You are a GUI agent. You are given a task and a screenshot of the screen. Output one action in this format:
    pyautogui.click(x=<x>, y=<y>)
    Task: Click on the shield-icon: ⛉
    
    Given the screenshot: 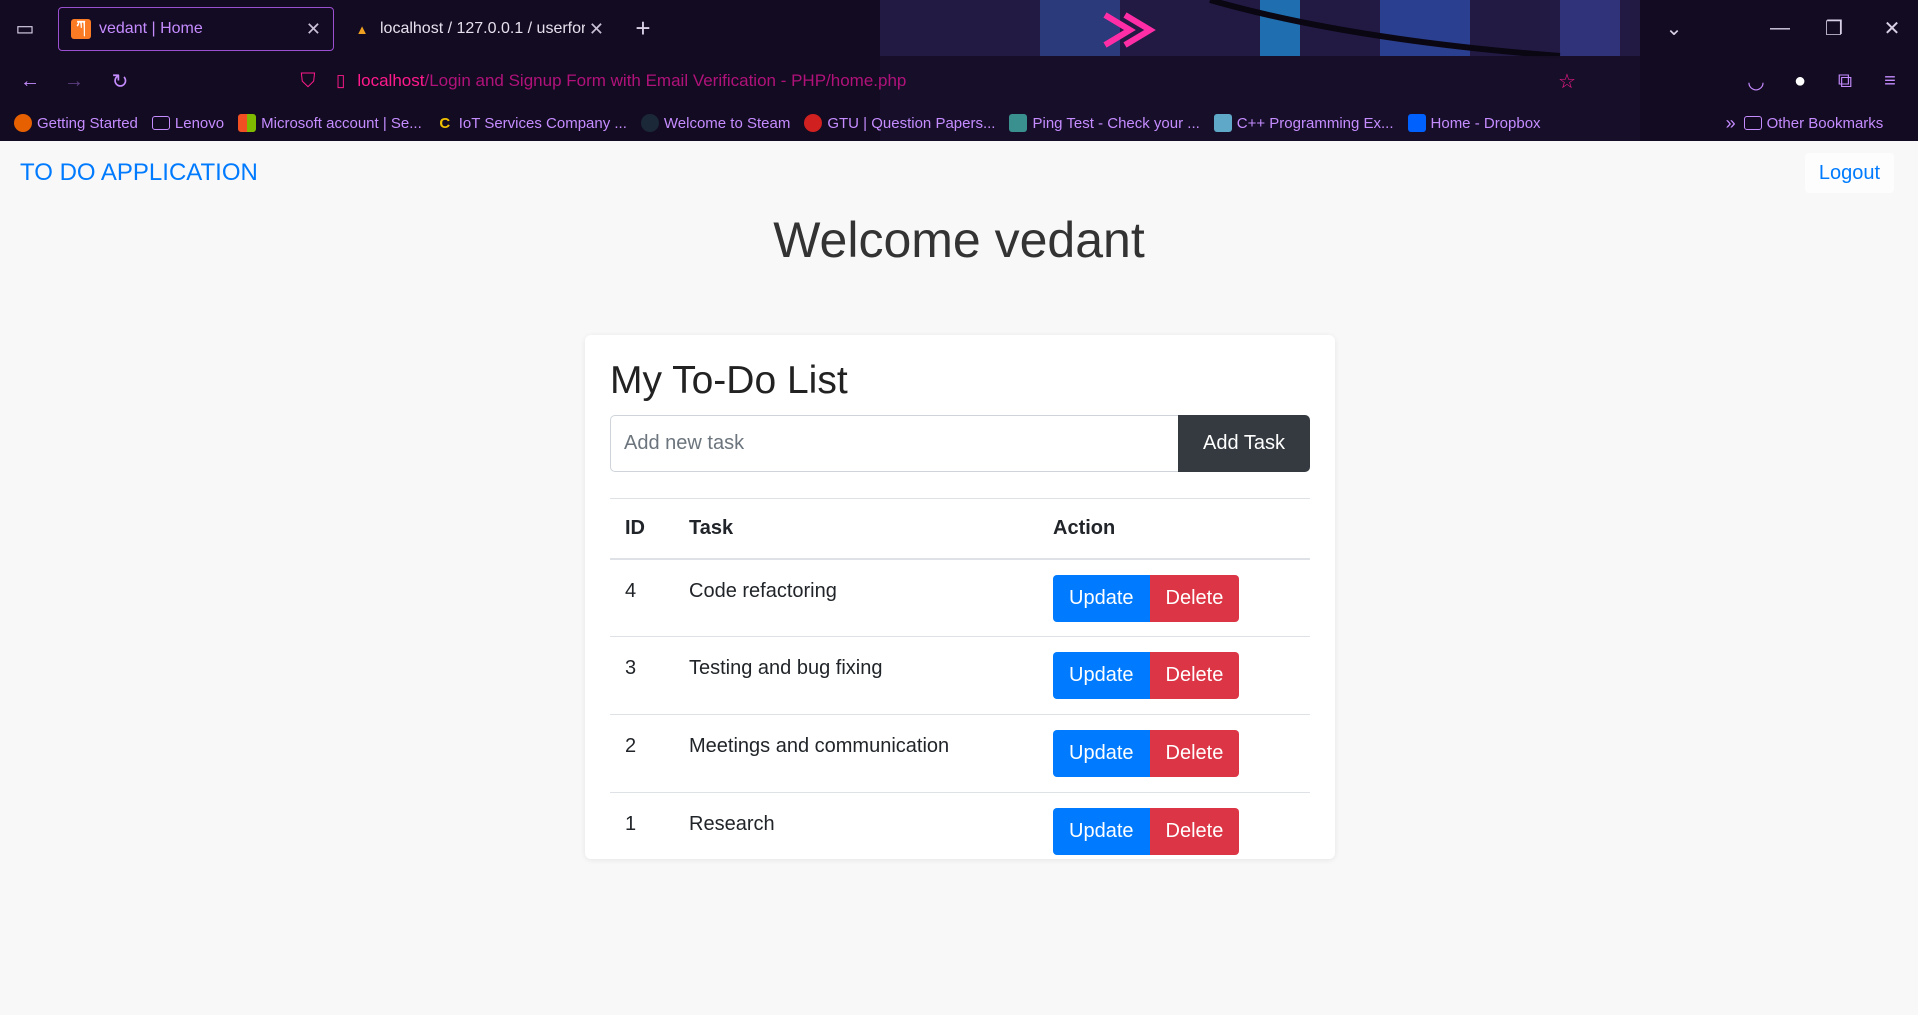 What is the action you would take?
    pyautogui.click(x=308, y=81)
    